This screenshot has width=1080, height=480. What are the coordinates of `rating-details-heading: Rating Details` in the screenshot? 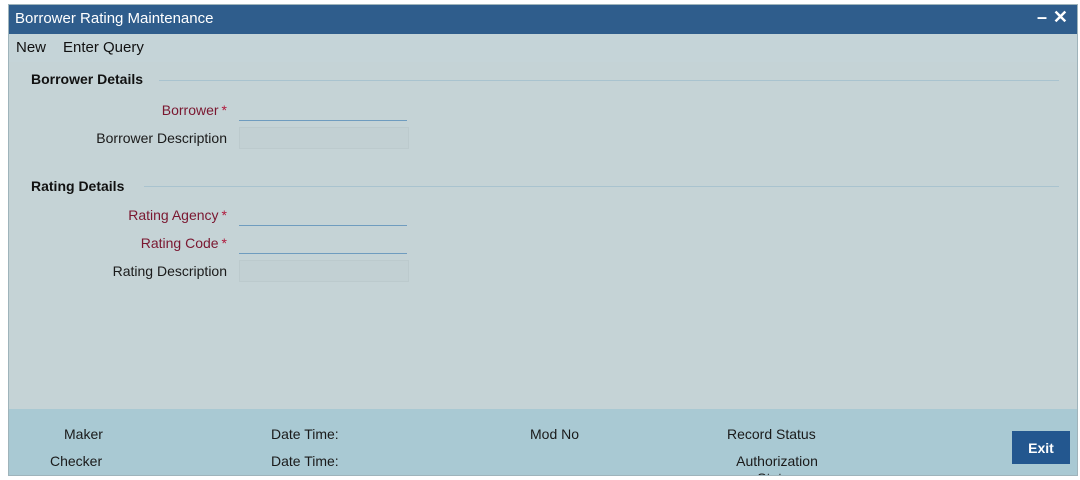 It's located at (78, 186).